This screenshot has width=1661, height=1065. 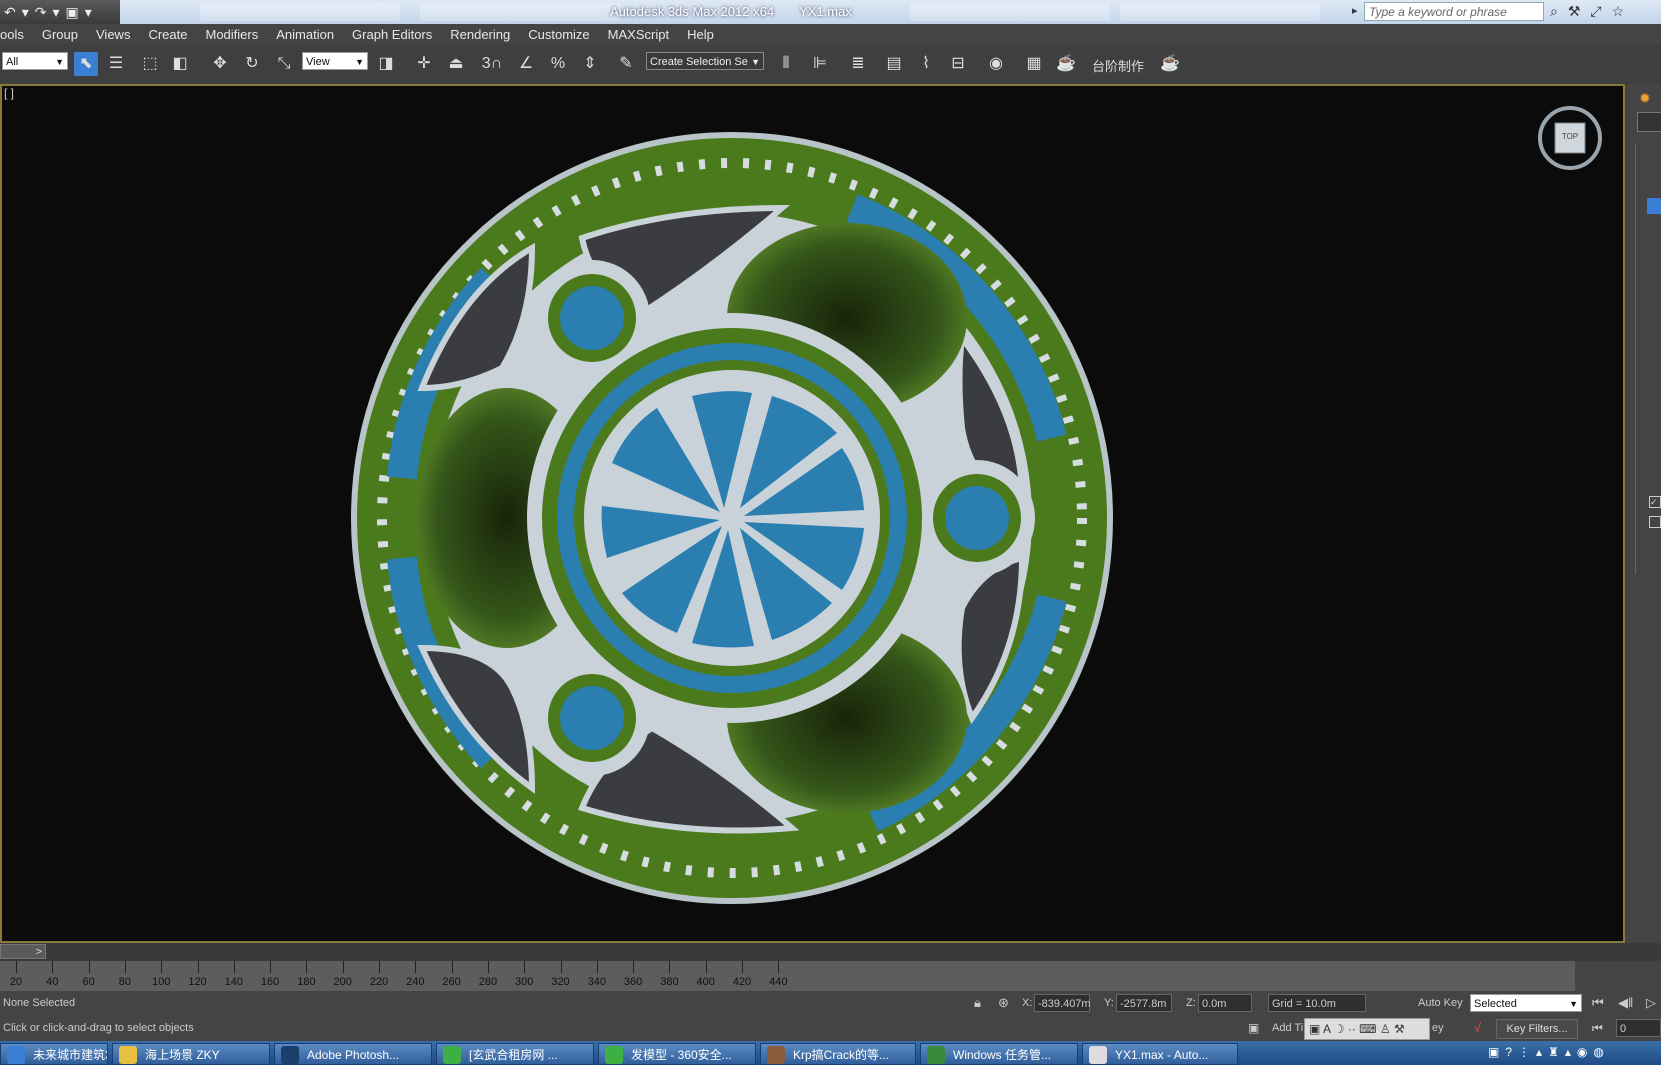 What do you see at coordinates (1645, 98) in the screenshot?
I see `sun-icon: ✹` at bounding box center [1645, 98].